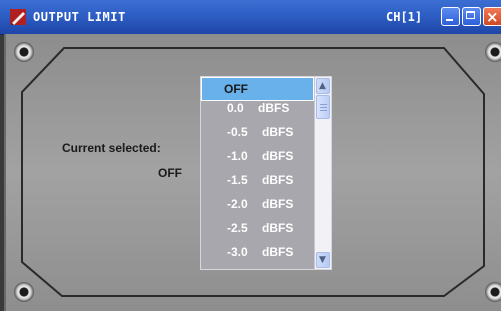  I want to click on list-item-label: -3.0 dBFS, so click(260, 252).